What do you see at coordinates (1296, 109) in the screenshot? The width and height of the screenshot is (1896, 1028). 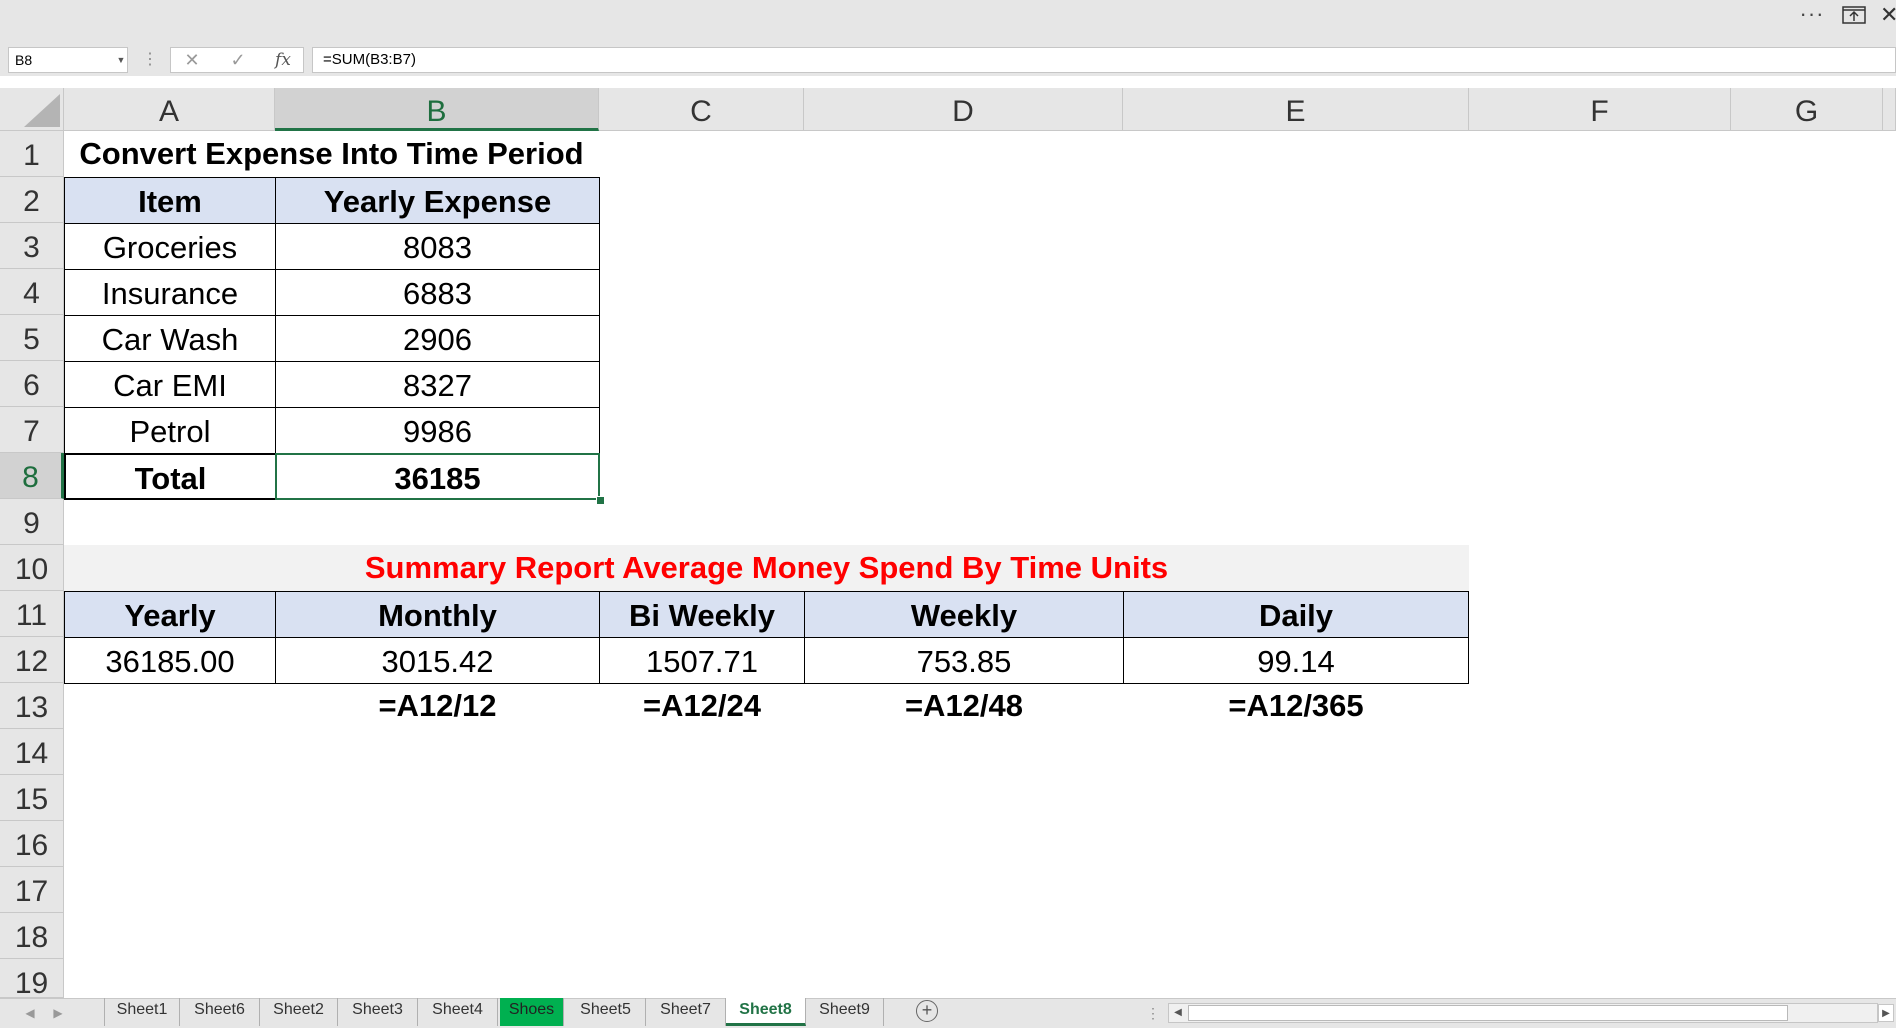 I see `column-header-e: E` at bounding box center [1296, 109].